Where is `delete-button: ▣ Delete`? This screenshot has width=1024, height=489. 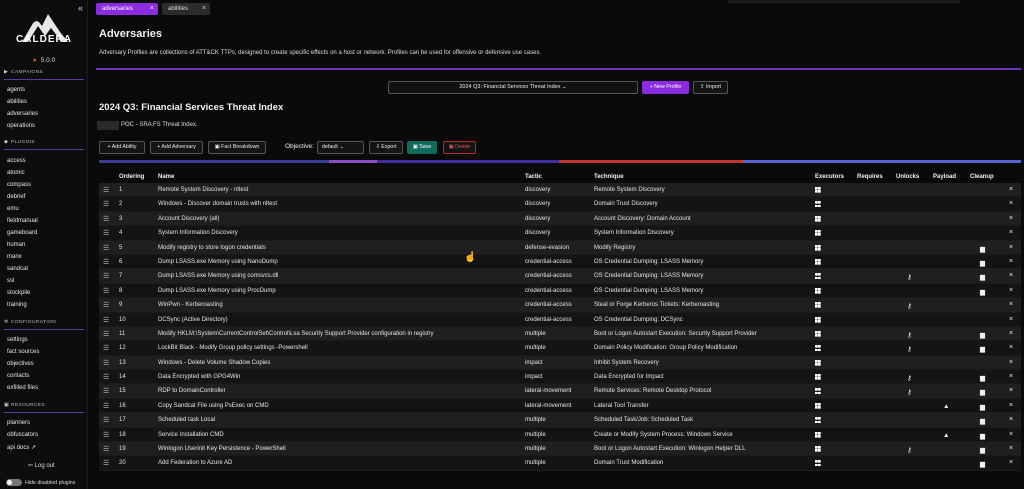
delete-button: ▣ Delete is located at coordinates (459, 147).